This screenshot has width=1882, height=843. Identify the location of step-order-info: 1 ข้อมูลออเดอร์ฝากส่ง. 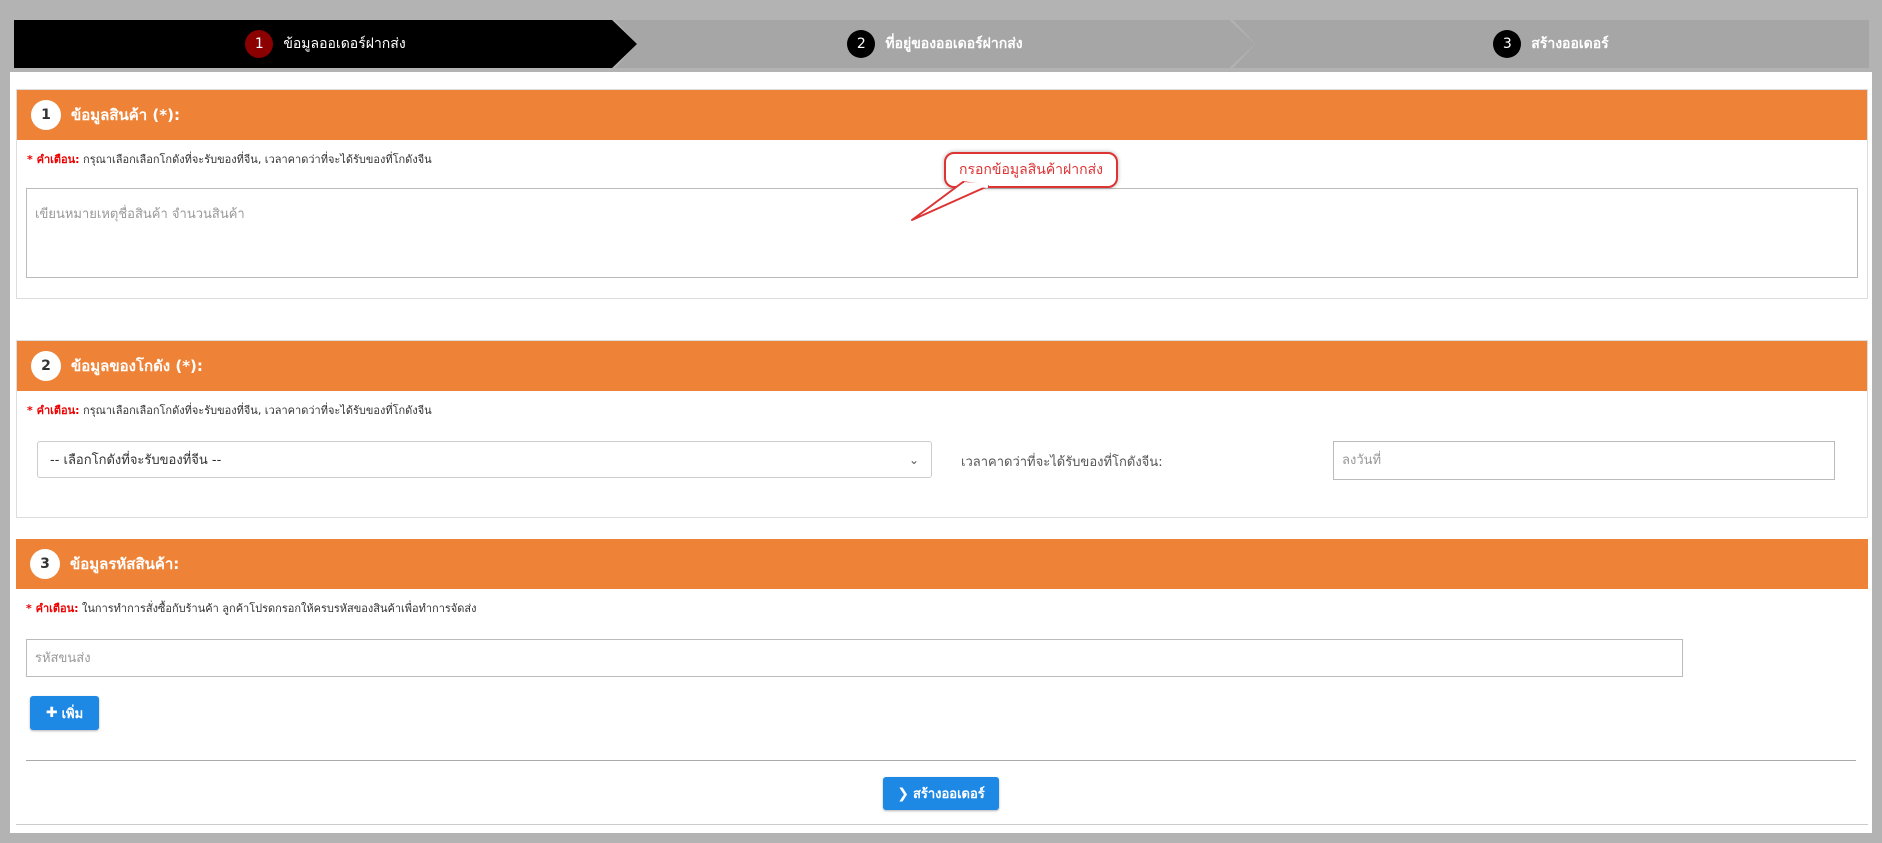
(325, 44).